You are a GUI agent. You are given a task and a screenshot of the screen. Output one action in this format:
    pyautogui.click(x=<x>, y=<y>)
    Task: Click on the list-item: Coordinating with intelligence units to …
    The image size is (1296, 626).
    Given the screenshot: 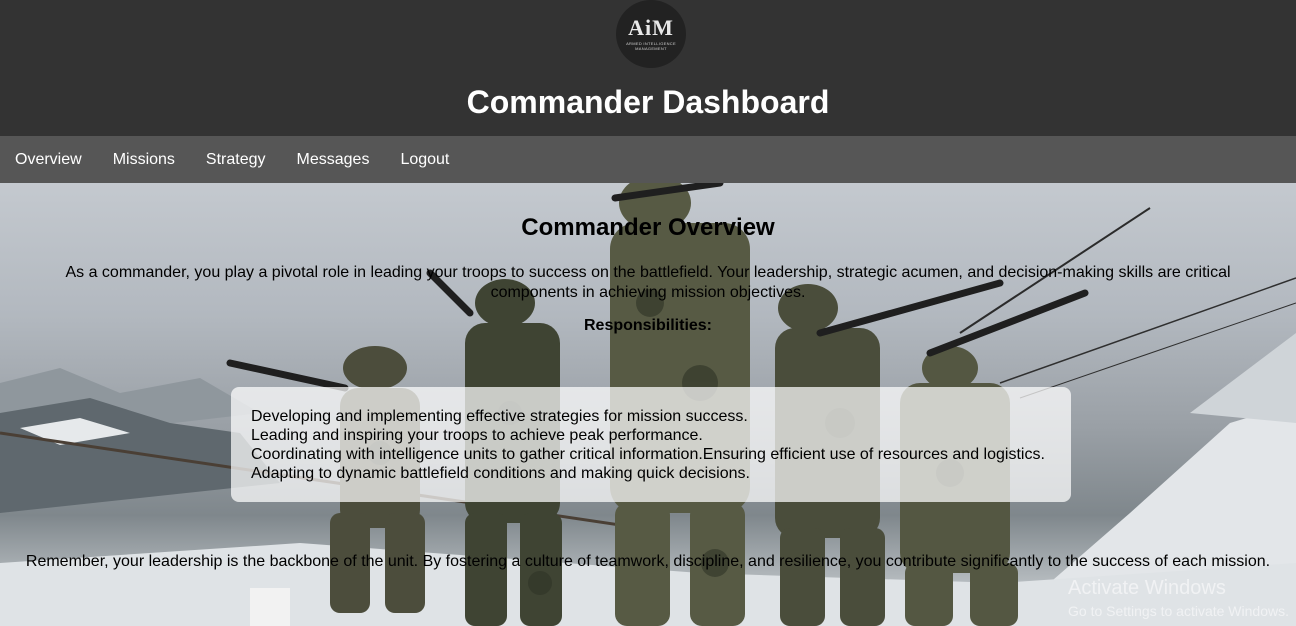 What is the action you would take?
    pyautogui.click(x=648, y=454)
    